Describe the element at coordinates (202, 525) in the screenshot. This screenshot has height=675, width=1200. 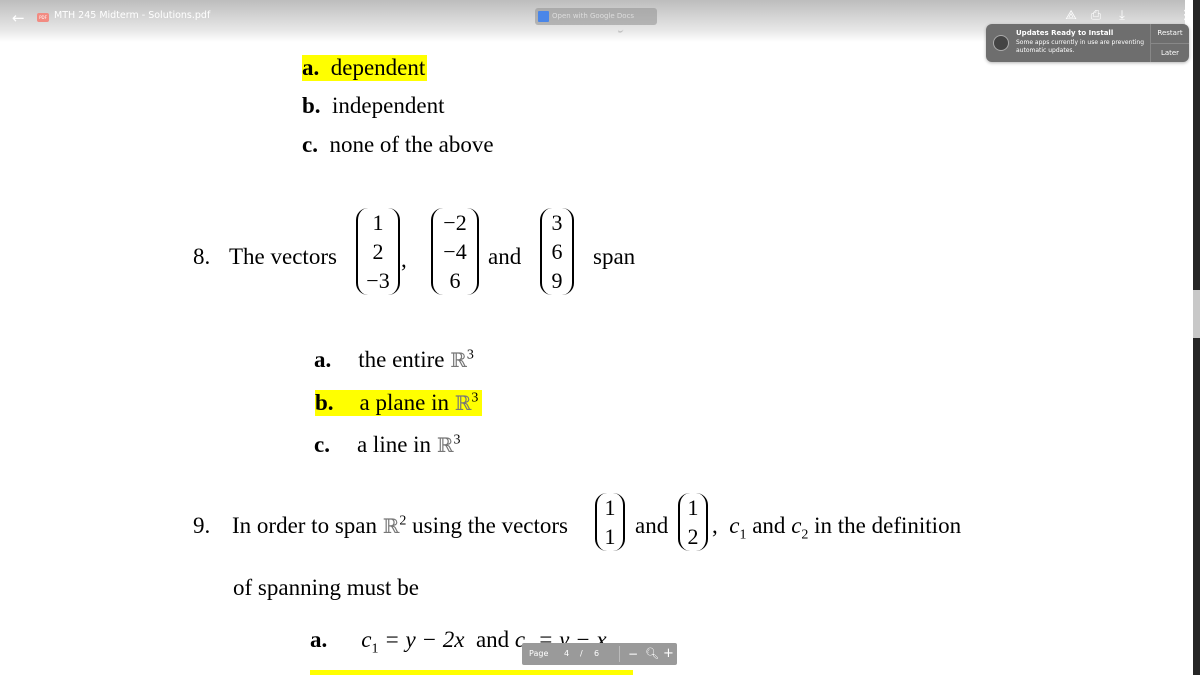
I see `q9-number: 9.` at that location.